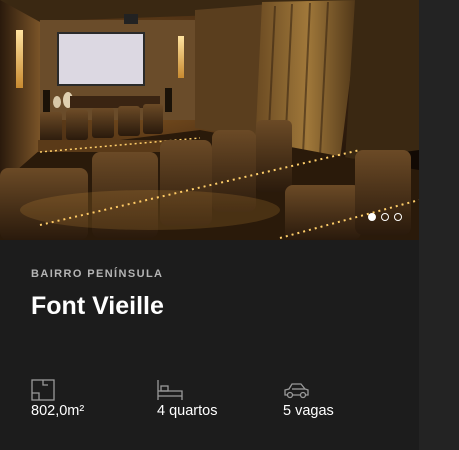  I want to click on neighborhood-label: BAIRRO PENÍNSULA, so click(97, 274).